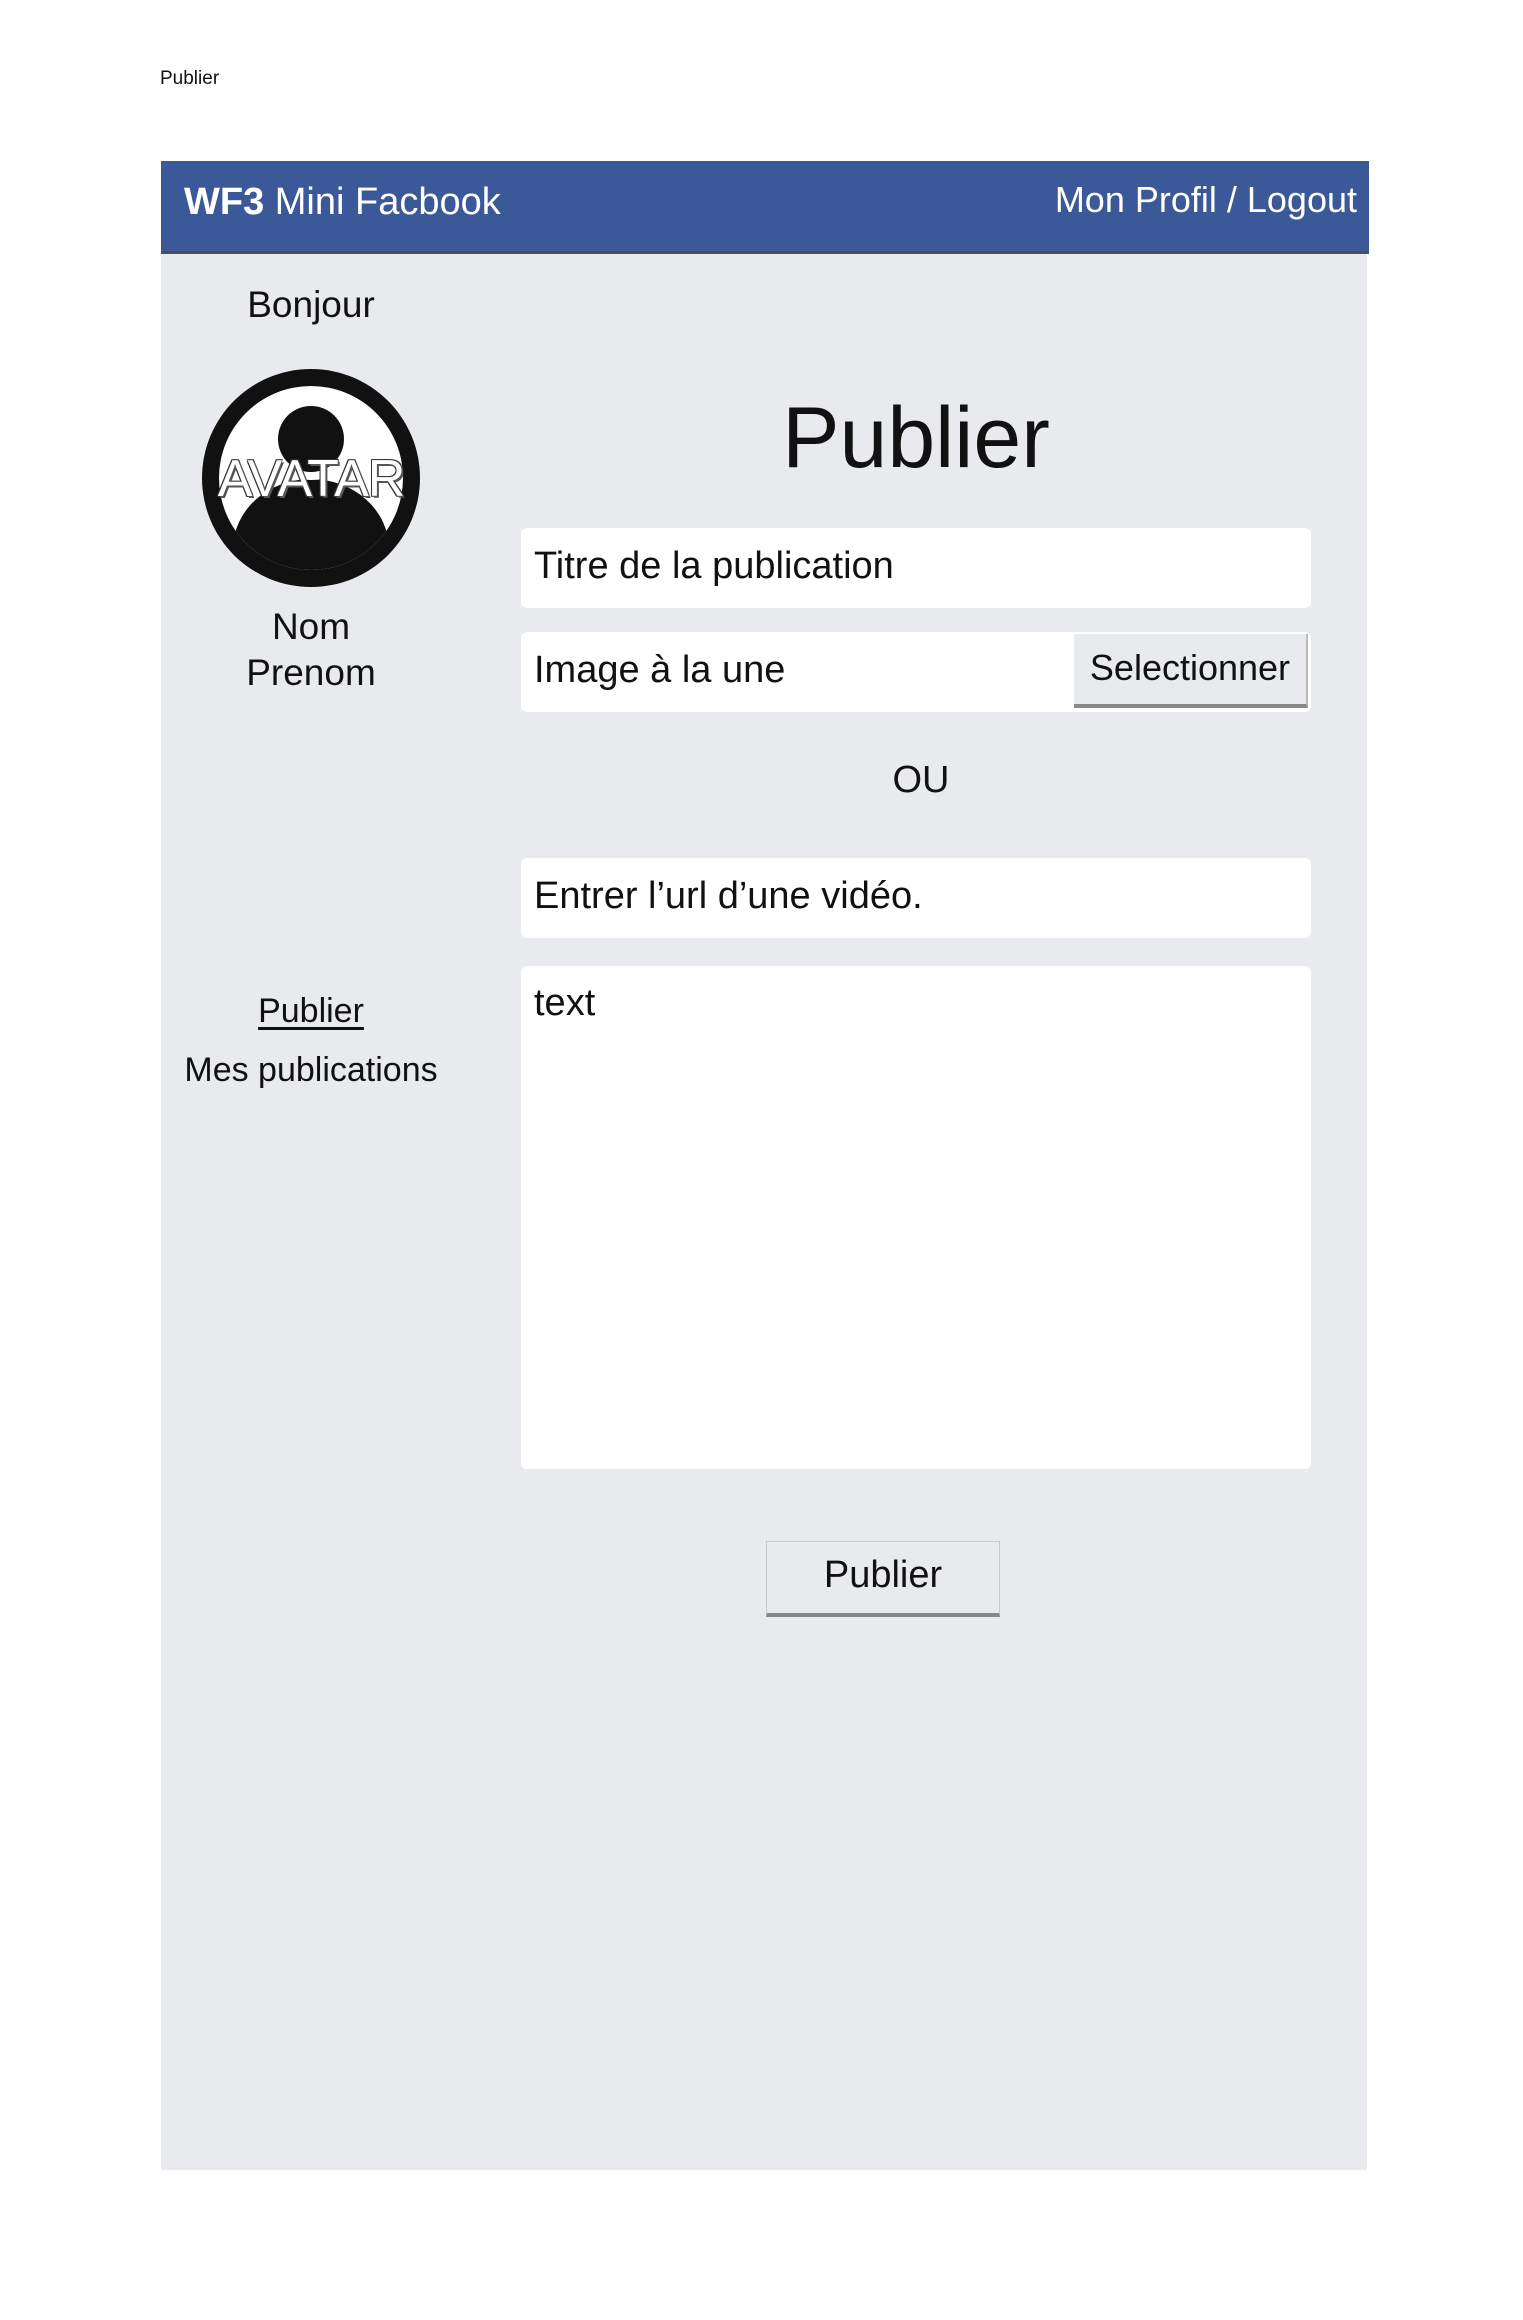 The width and height of the screenshot is (1523, 2320). I want to click on select-image-button: Selectionner, so click(1191, 671).